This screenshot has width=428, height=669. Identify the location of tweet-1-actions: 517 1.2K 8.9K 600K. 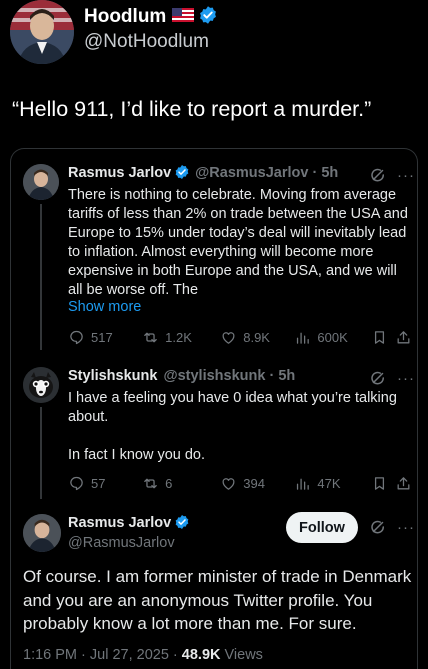
(240, 337).